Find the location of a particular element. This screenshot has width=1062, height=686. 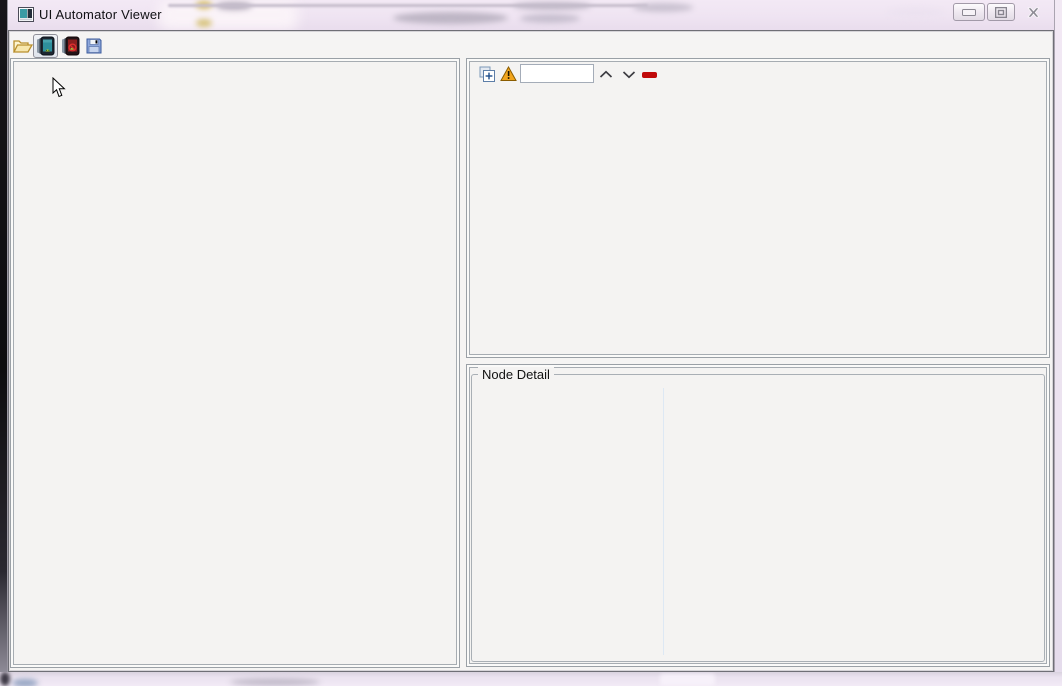

chevron-up-icon is located at coordinates (606, 74).